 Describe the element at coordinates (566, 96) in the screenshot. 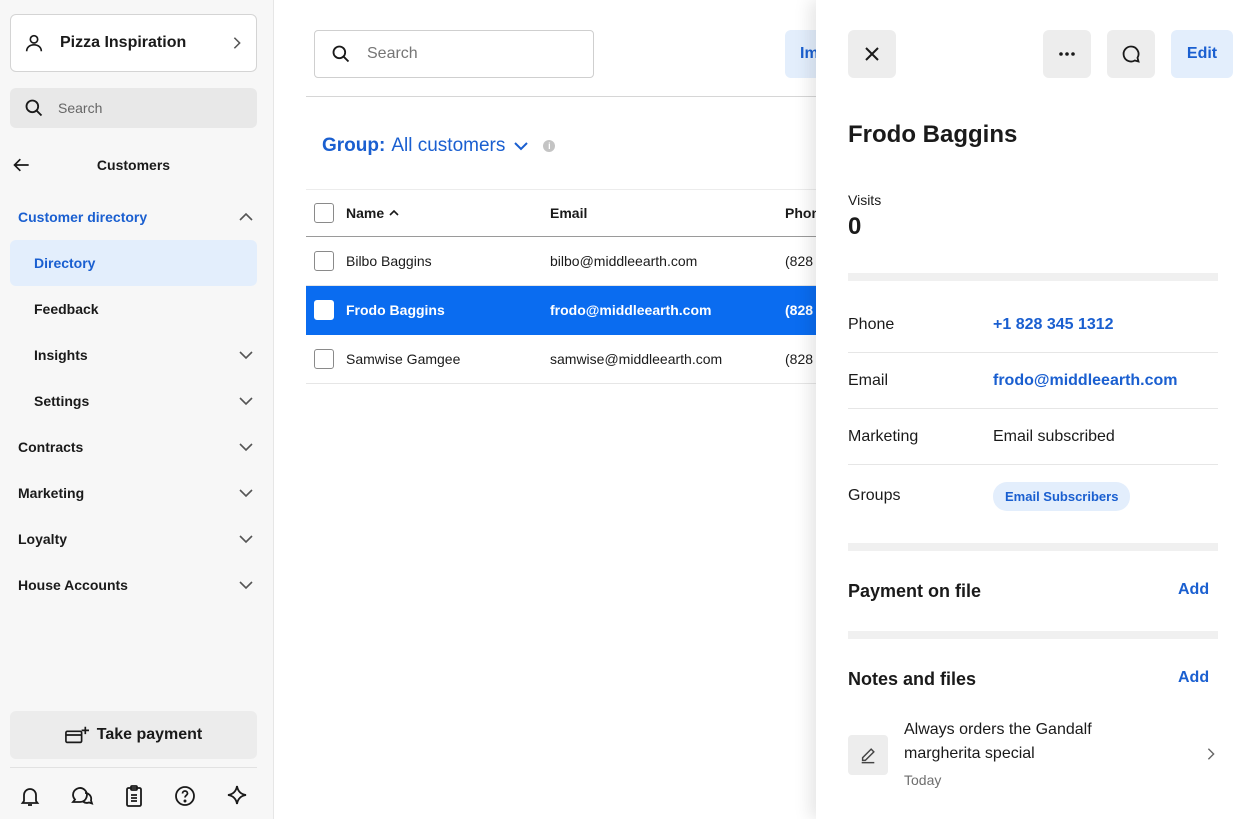

I see `main-divider` at that location.